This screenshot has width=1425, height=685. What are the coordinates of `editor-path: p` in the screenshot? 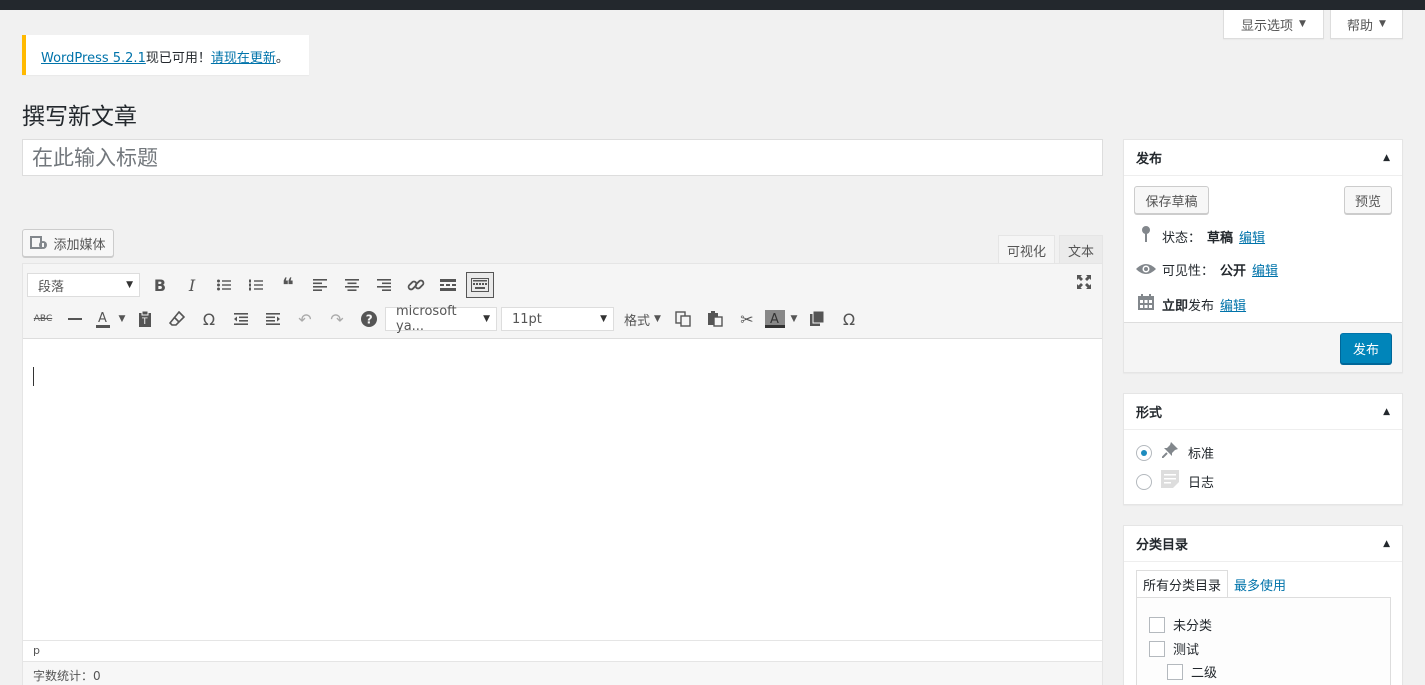 It's located at (562, 650).